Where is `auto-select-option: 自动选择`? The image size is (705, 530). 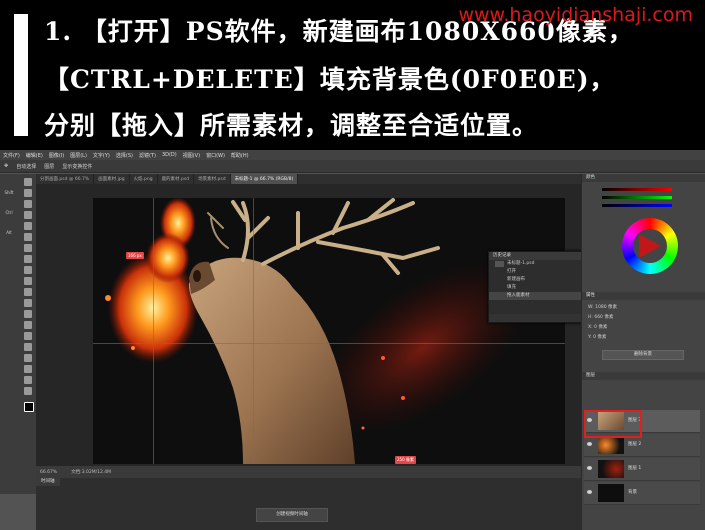
auto-select-option: 自动选择 is located at coordinates (26, 166).